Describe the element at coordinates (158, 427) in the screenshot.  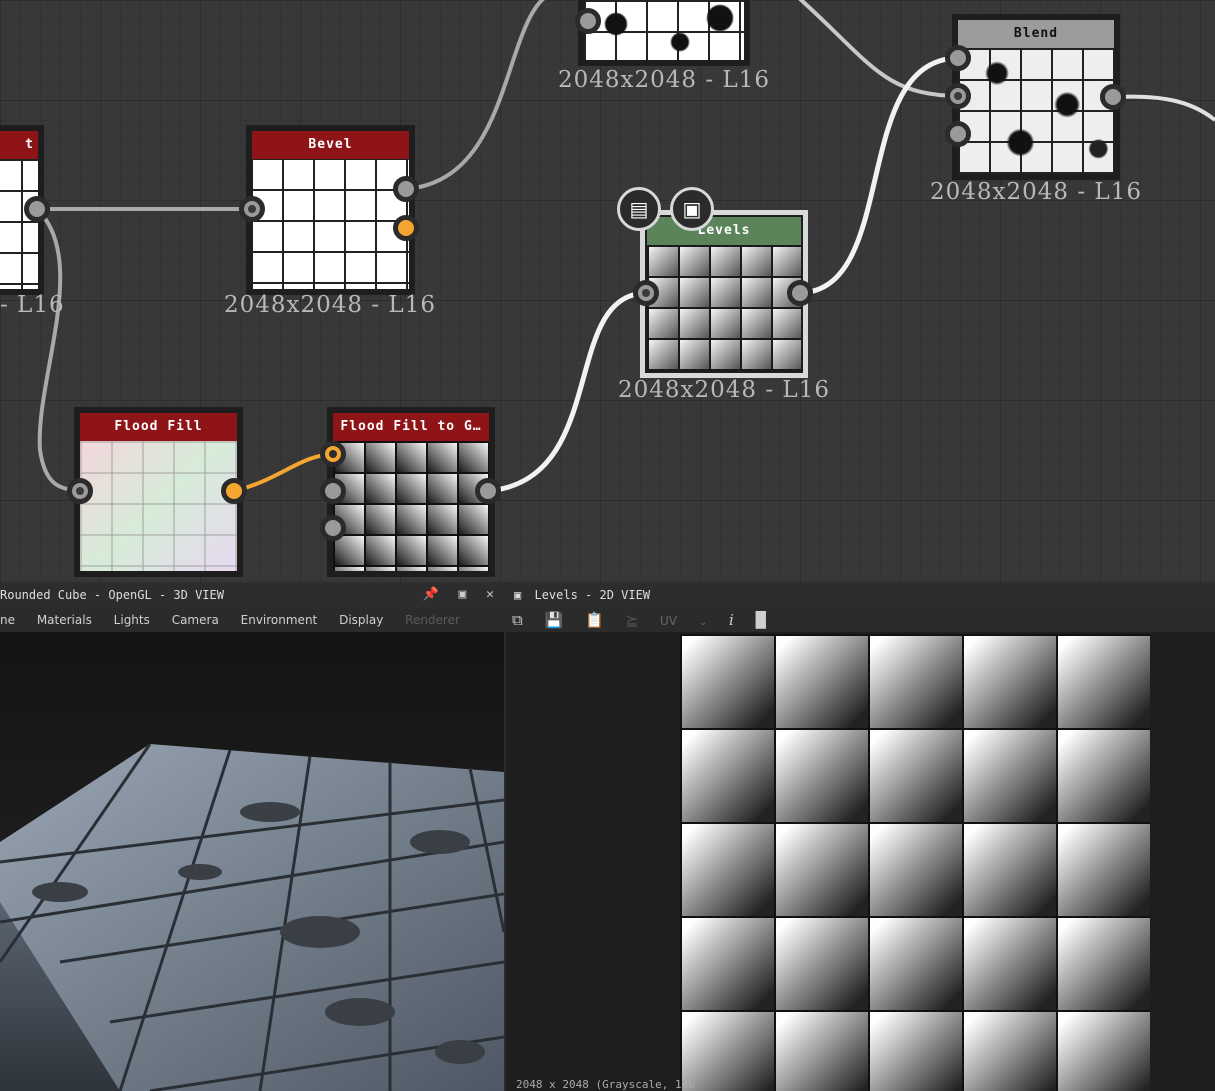
I see `node-title: Flood Fill` at that location.